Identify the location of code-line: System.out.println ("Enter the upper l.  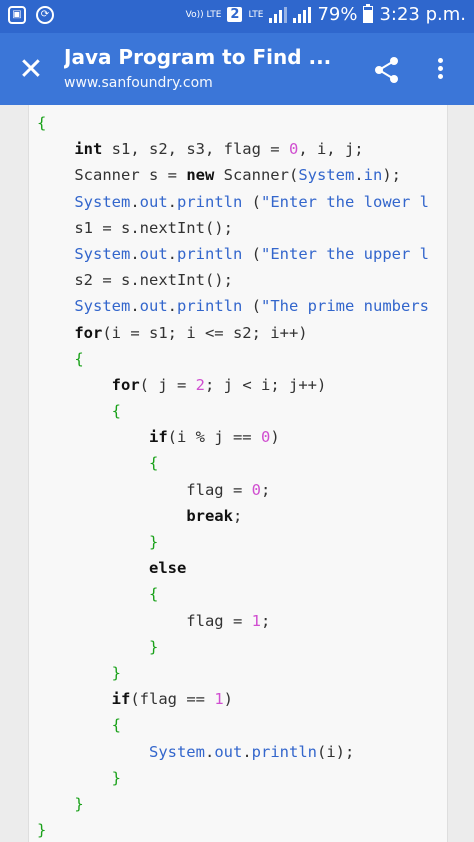
(233, 254).